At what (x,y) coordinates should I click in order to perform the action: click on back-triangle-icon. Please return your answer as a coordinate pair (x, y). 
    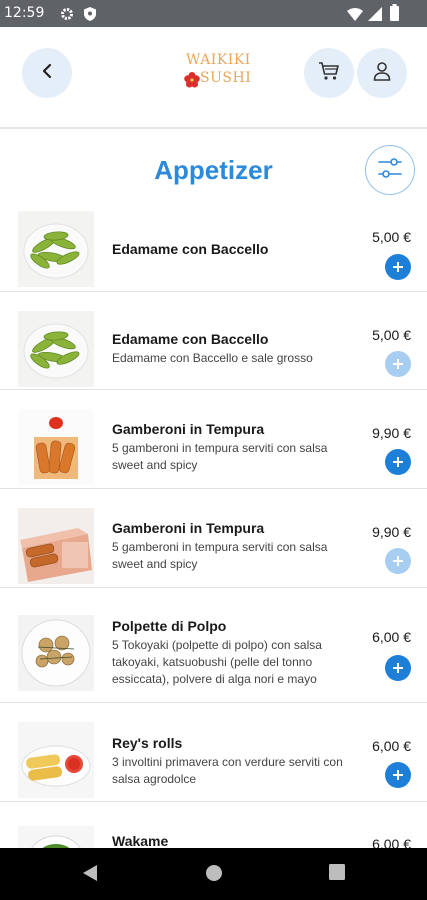
    Looking at the image, I should click on (90, 875).